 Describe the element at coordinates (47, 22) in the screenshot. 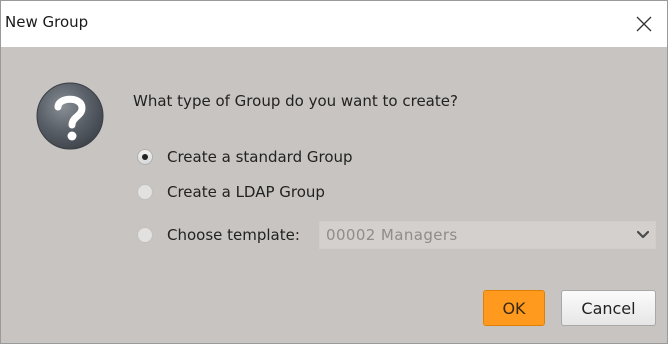

I see `window-title: New Group` at that location.